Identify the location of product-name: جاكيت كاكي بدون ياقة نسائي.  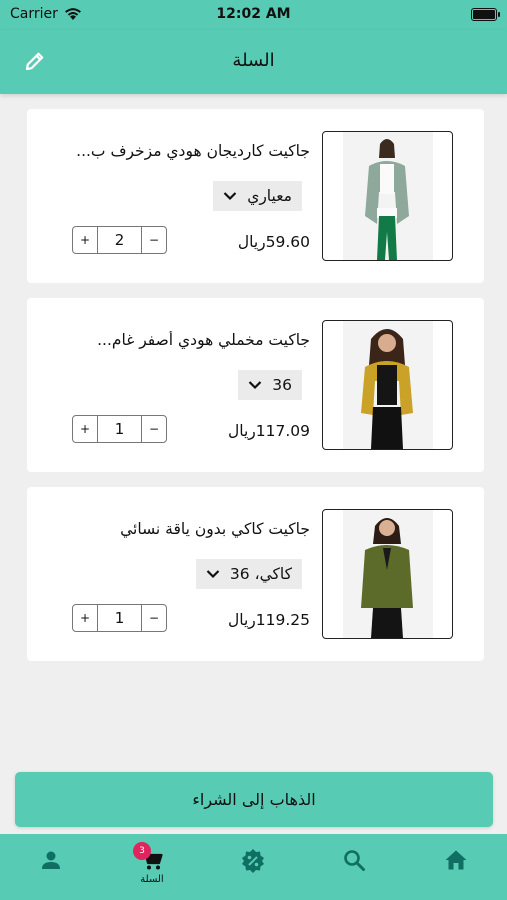
(180, 529).